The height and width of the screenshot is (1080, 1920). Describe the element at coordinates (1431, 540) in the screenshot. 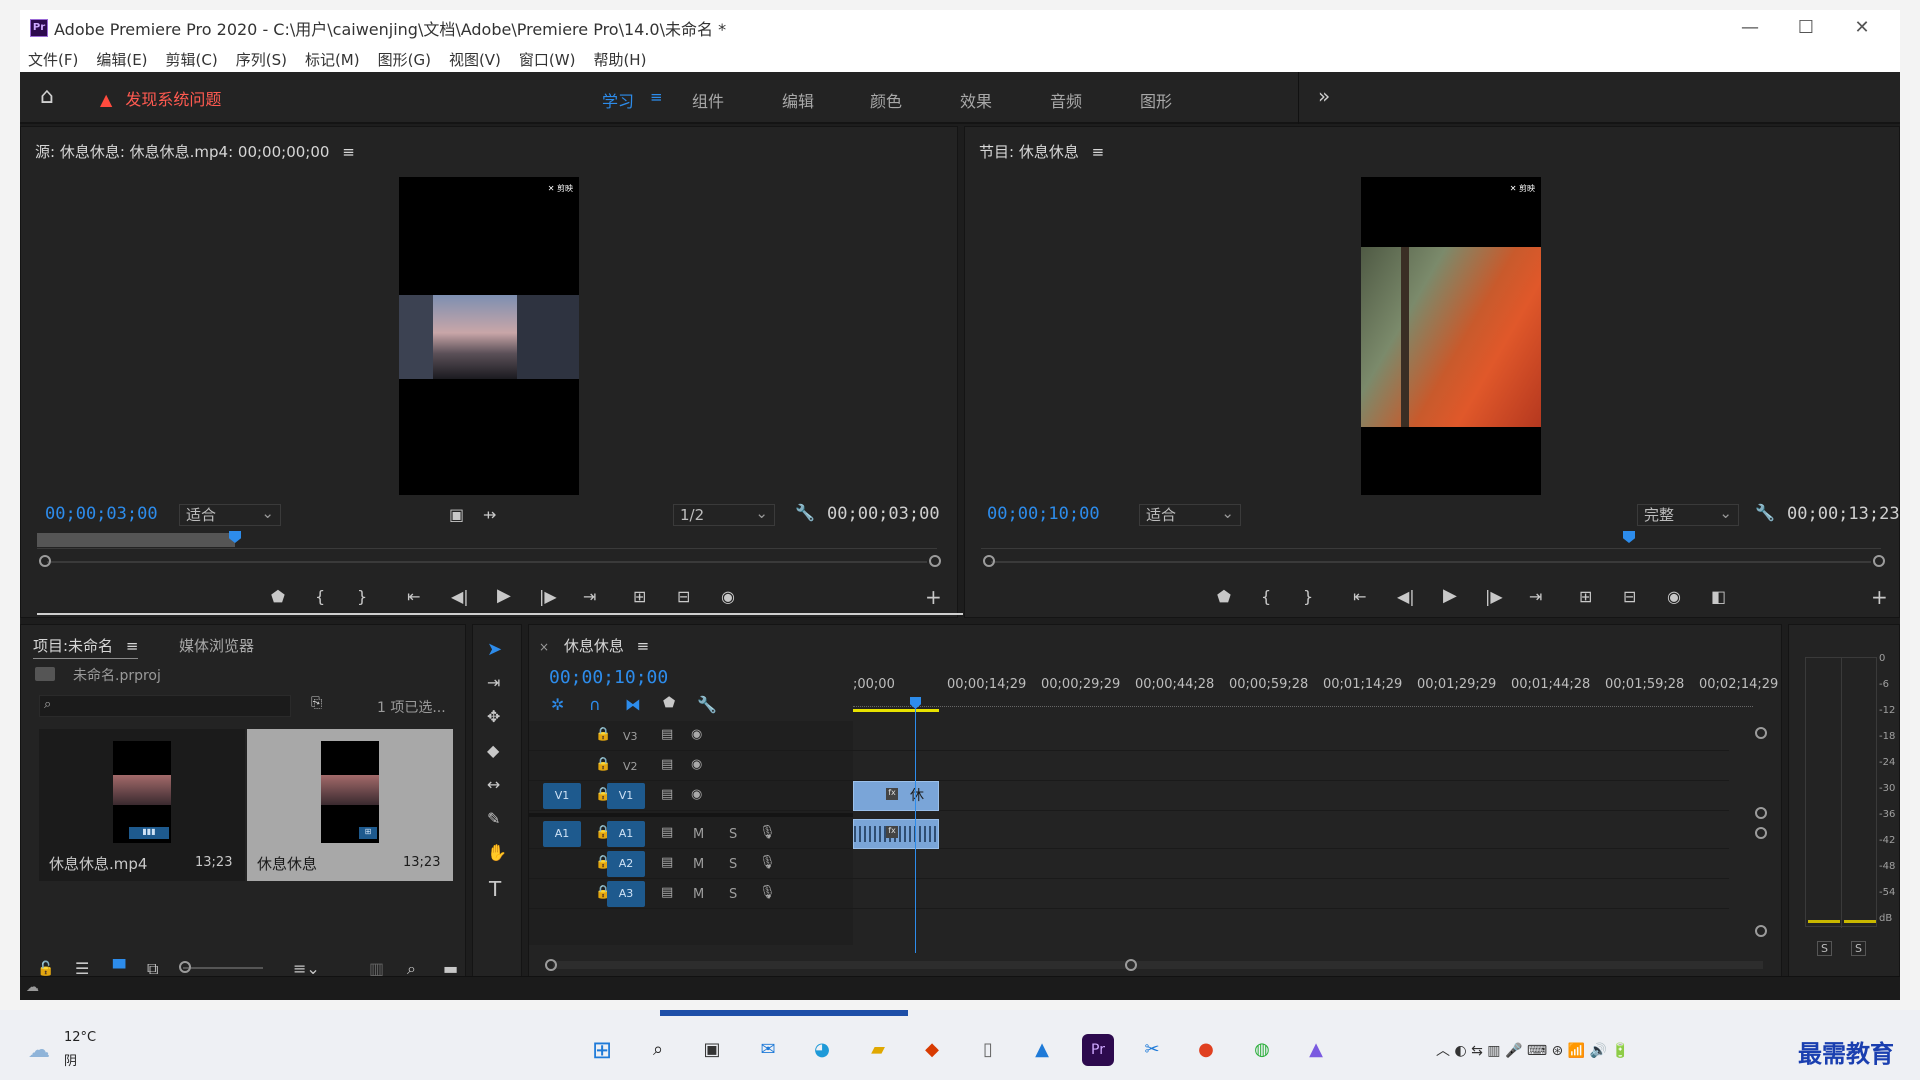

I see `program-time-ruler` at that location.